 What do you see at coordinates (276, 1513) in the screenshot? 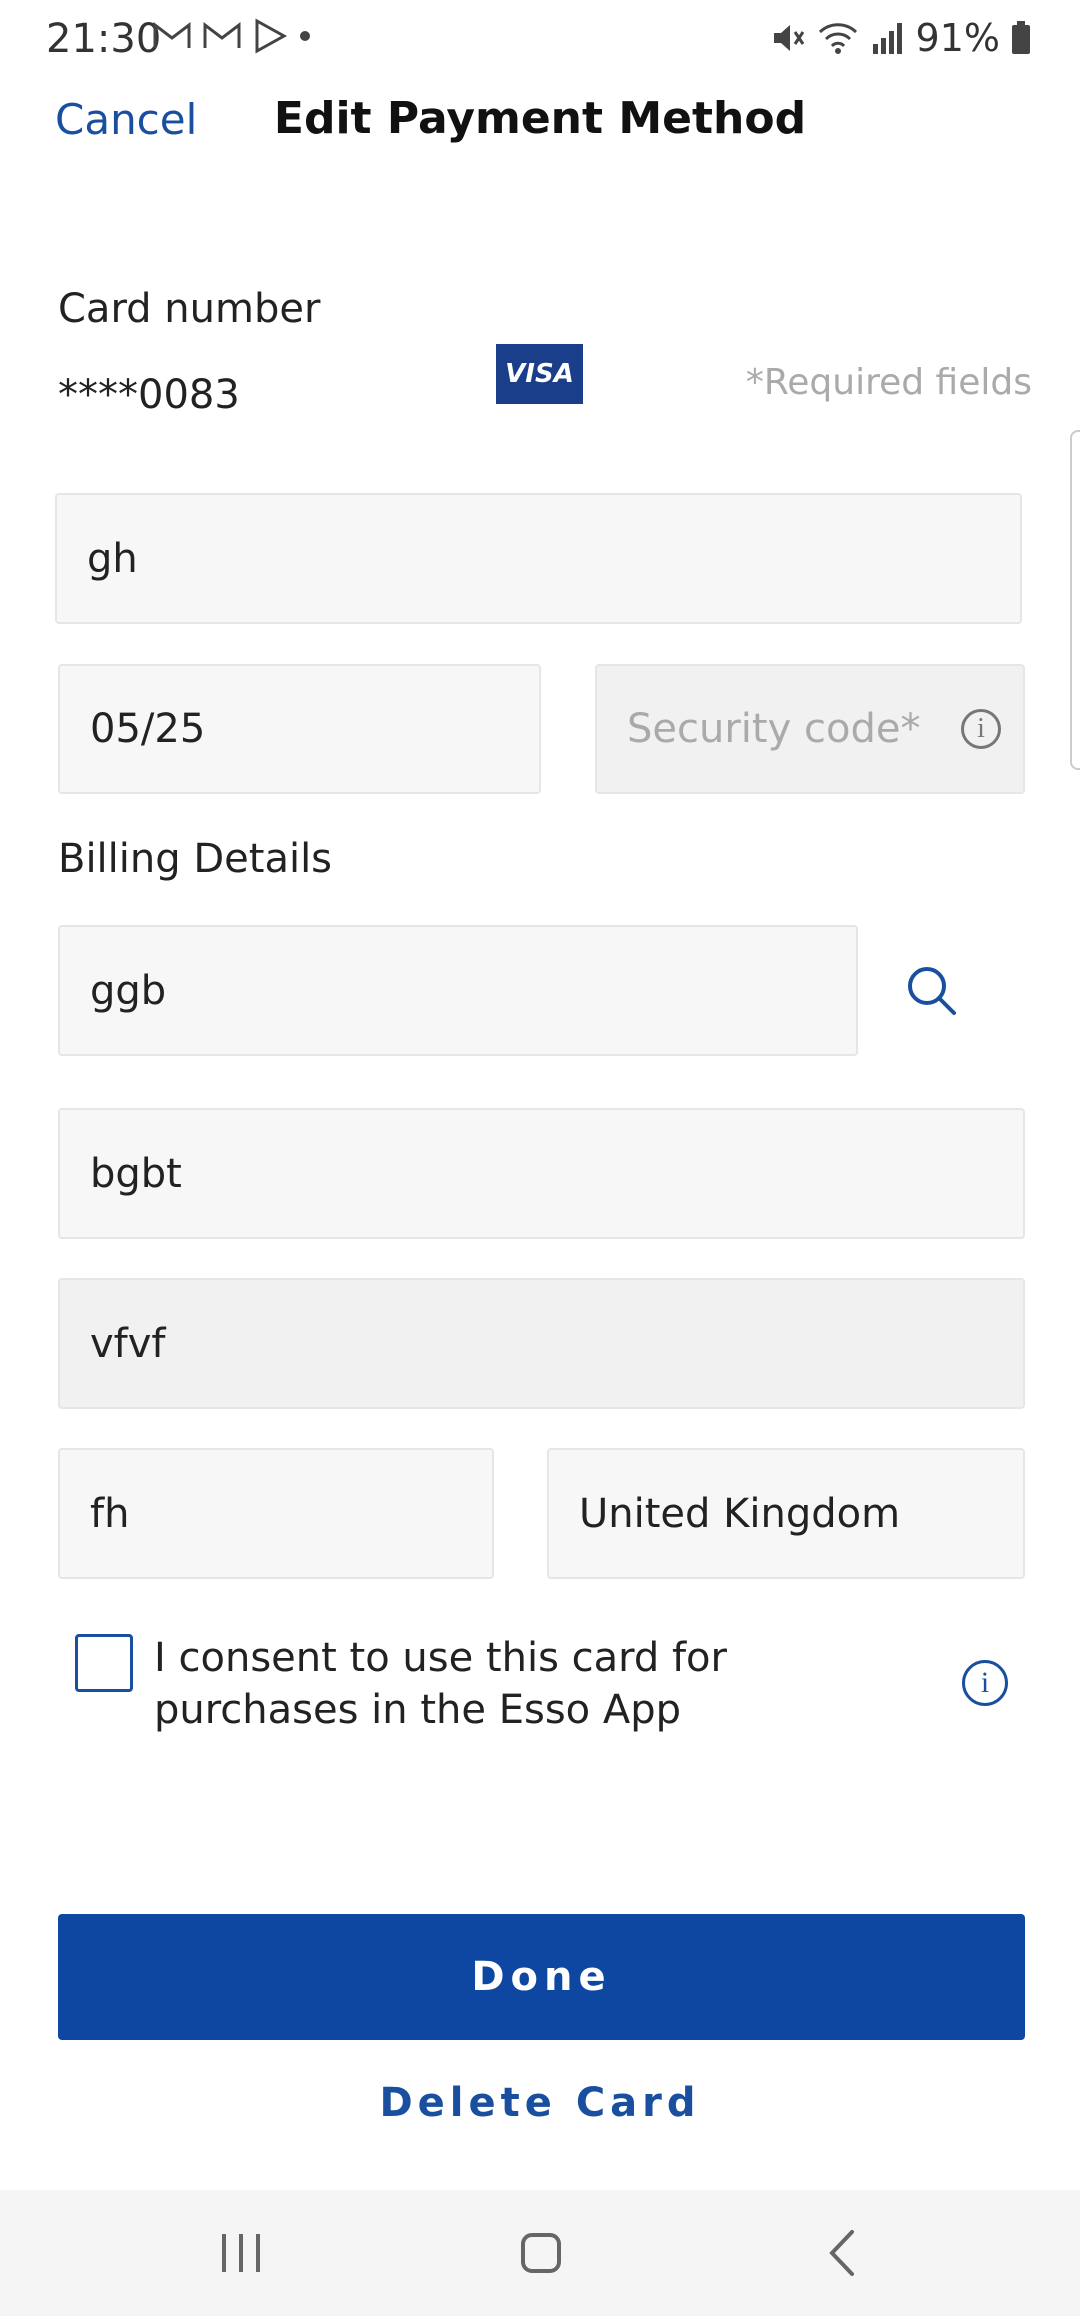
I see `postcode-field: fh` at bounding box center [276, 1513].